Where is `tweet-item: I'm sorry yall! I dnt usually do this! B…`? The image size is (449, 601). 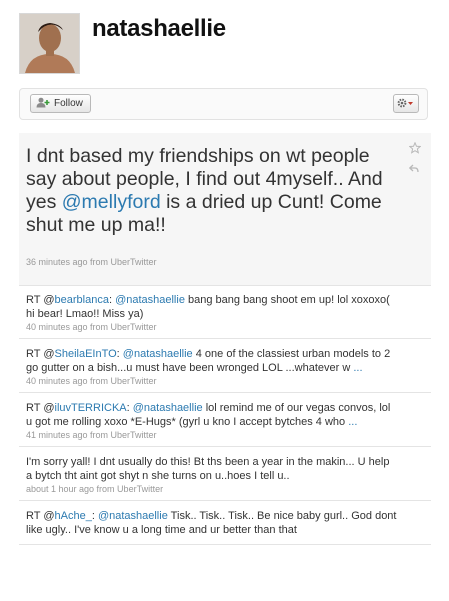
tweet-item: I'm sorry yall! I dnt usually do this! B… is located at coordinates (225, 474).